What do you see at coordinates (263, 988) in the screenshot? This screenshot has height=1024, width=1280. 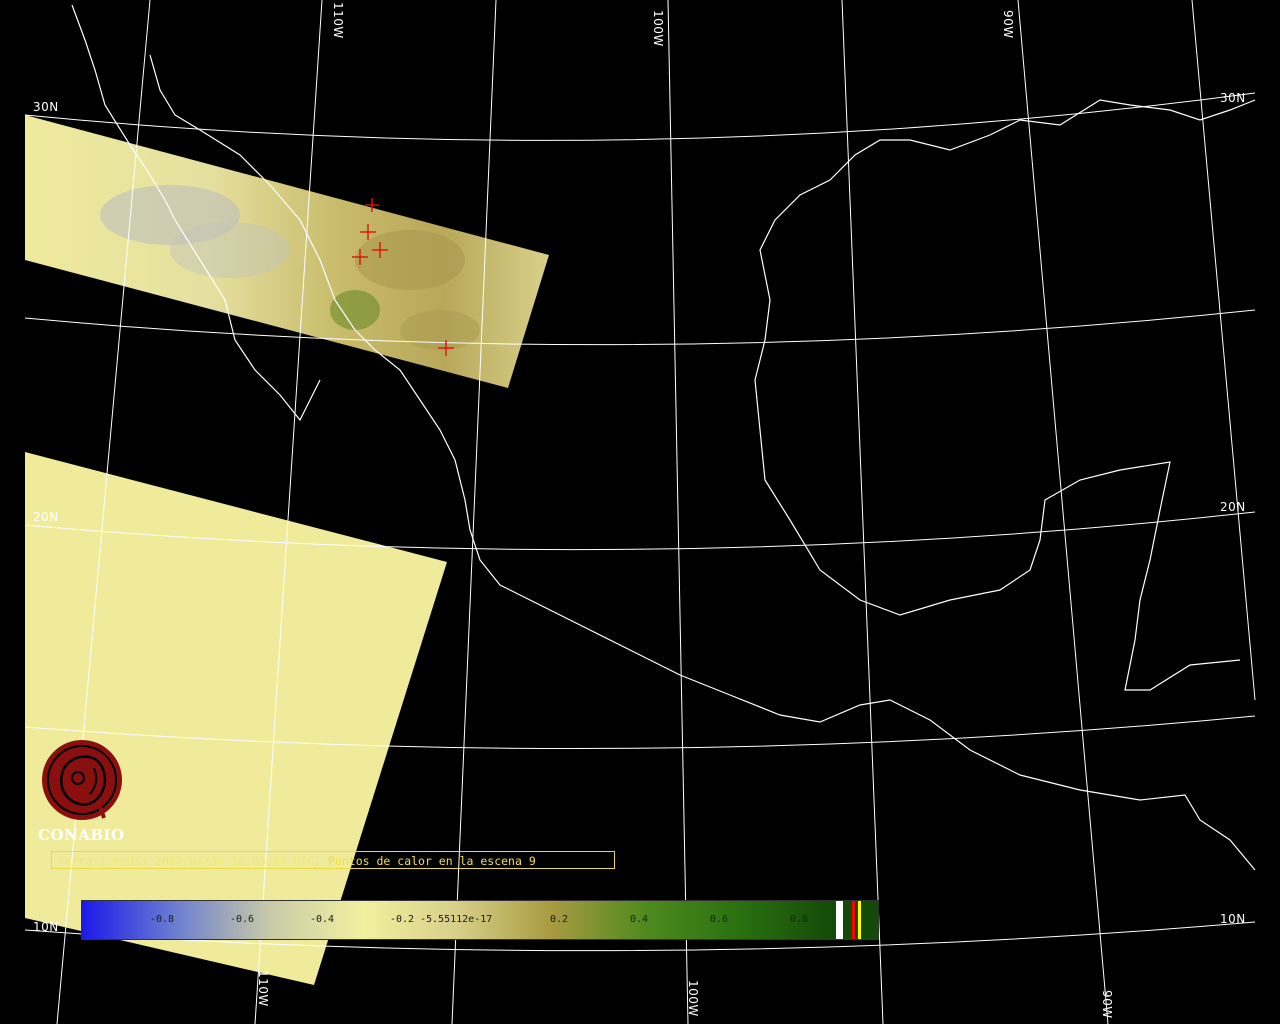 I see `lon-label-bottom-110w: 110W` at bounding box center [263, 988].